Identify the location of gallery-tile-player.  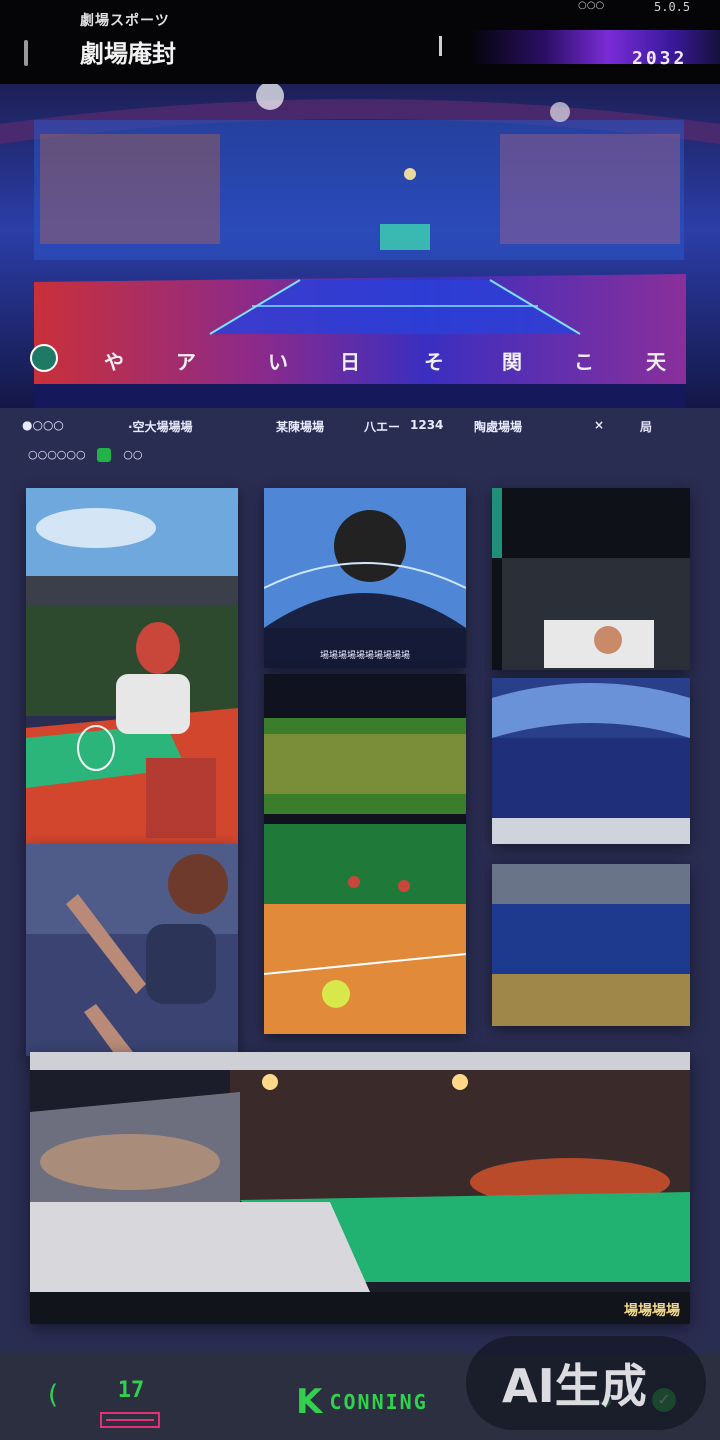
(132, 666).